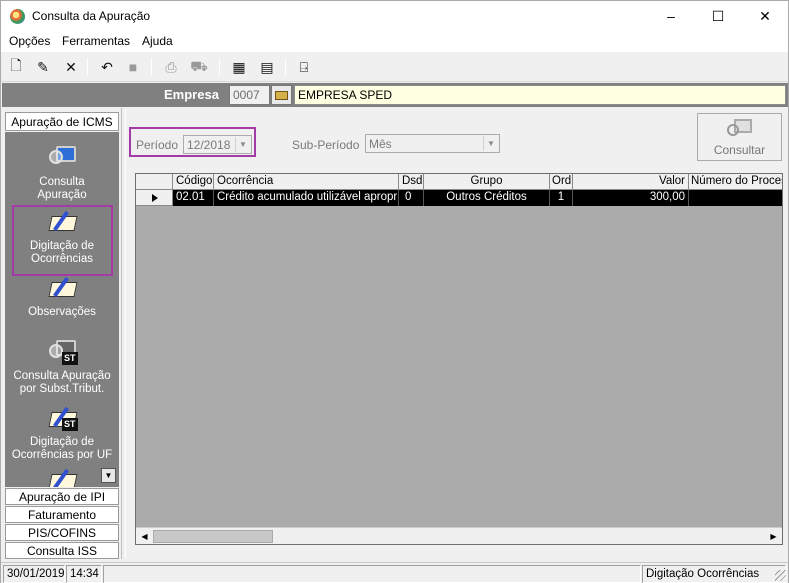 The height and width of the screenshot is (583, 789). What do you see at coordinates (631, 198) in the screenshot?
I see `table-cell-valor: 300,00` at bounding box center [631, 198].